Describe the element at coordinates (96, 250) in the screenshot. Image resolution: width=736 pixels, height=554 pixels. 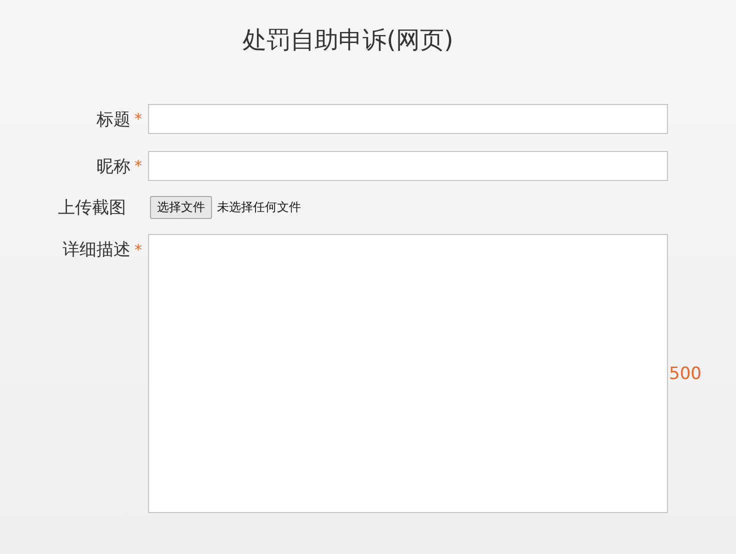
I see `field-label: 详细描述` at that location.